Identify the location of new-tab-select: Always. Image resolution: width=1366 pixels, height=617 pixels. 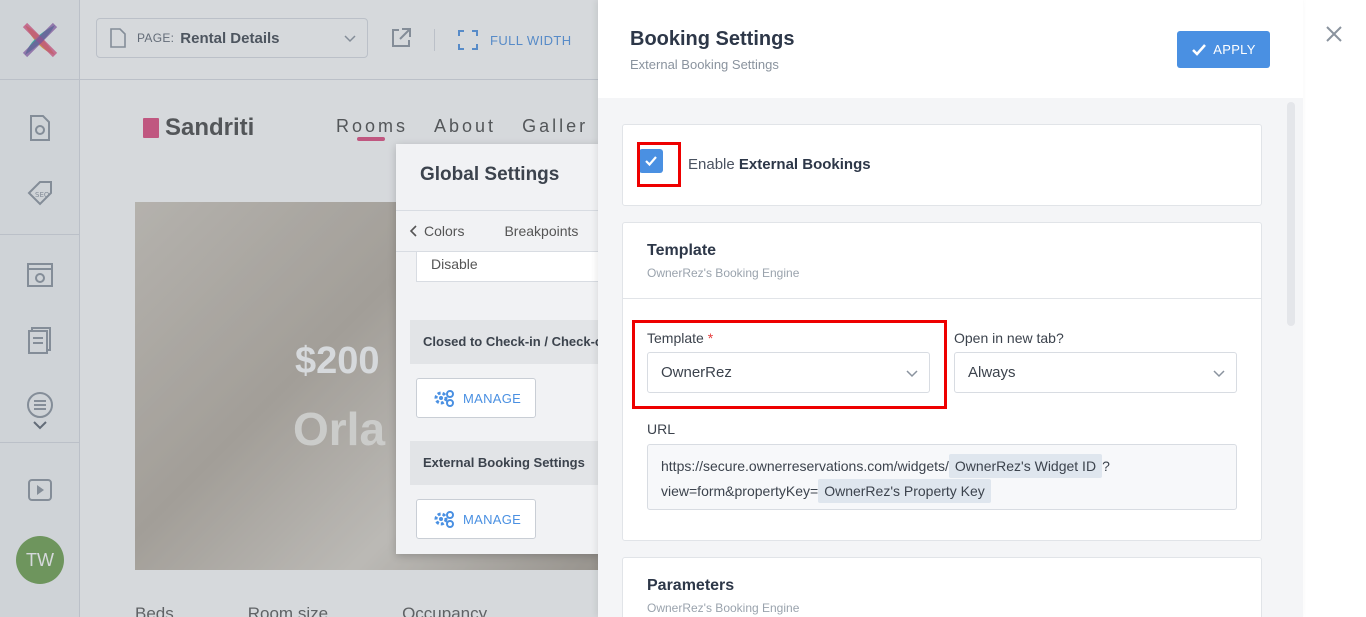
(1095, 372).